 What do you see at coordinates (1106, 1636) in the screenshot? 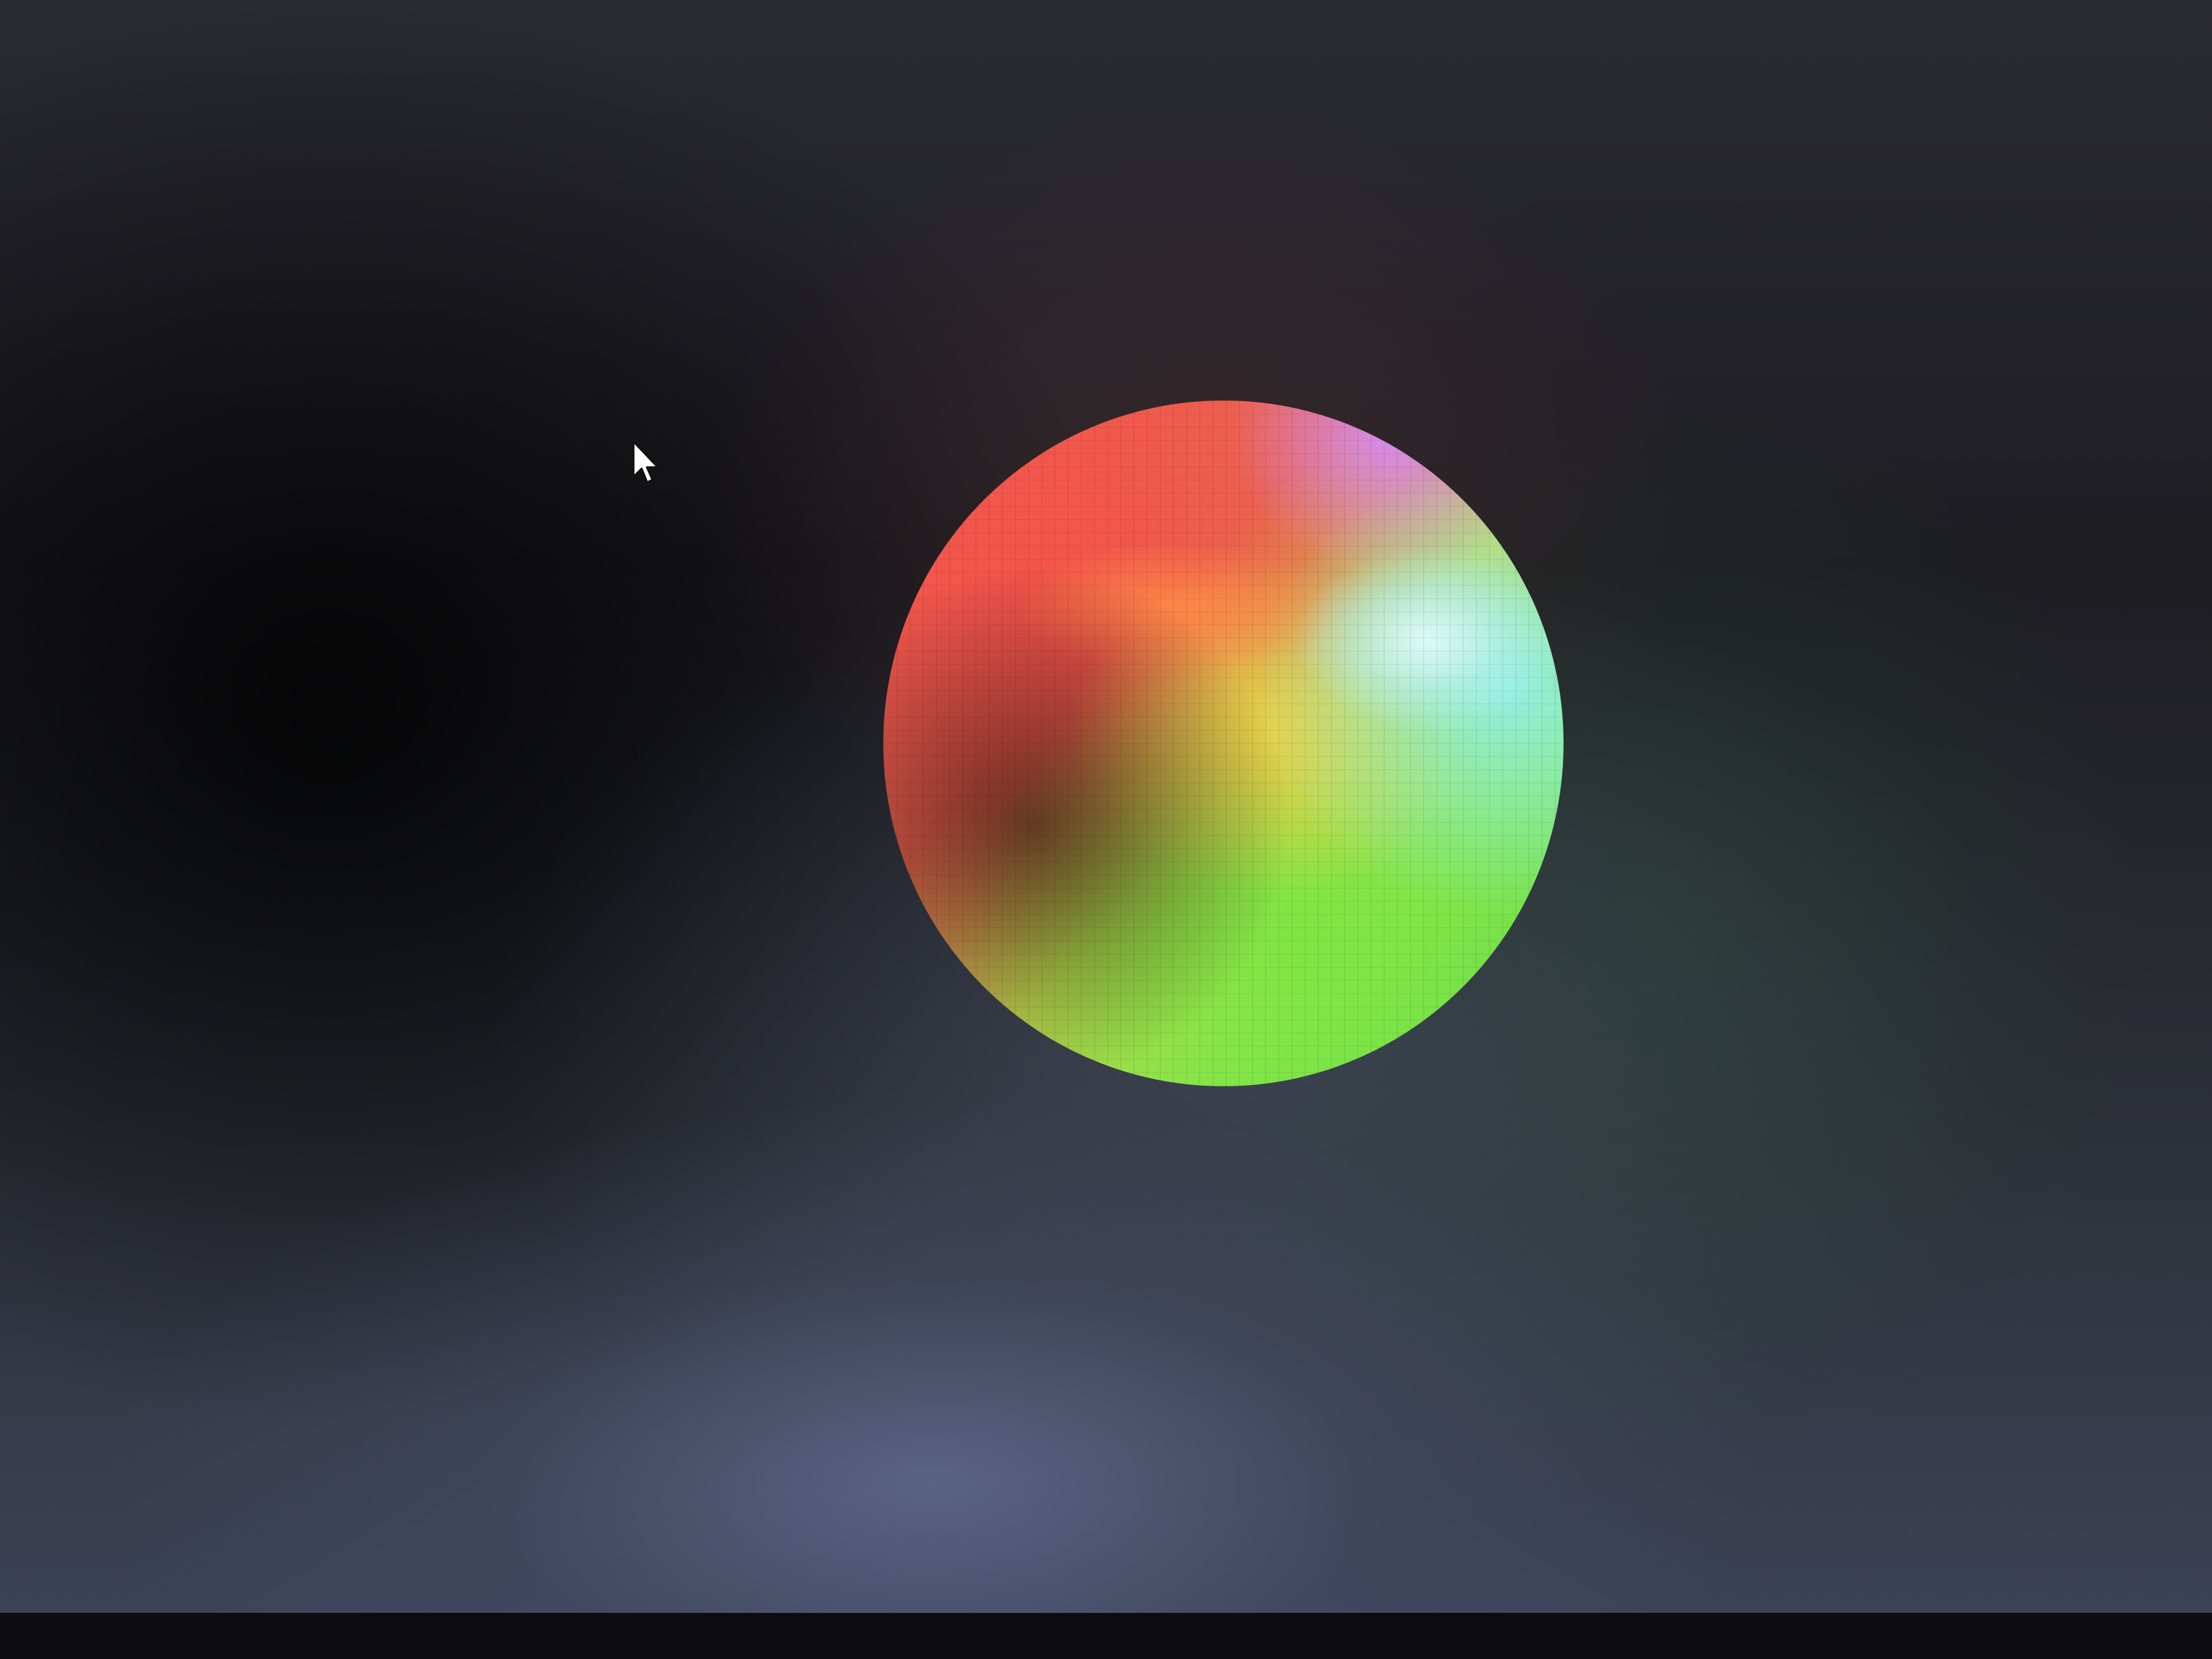
I see `monitor-bezel` at bounding box center [1106, 1636].